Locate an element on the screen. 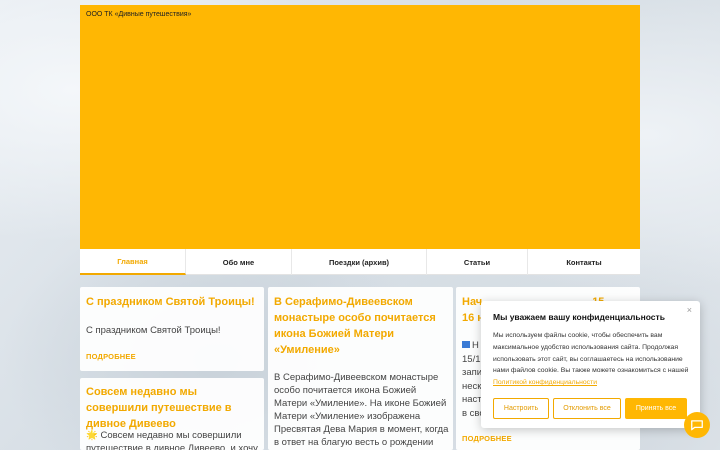 The image size is (720, 450). cookie-configure-button: Настроить is located at coordinates (521, 408).